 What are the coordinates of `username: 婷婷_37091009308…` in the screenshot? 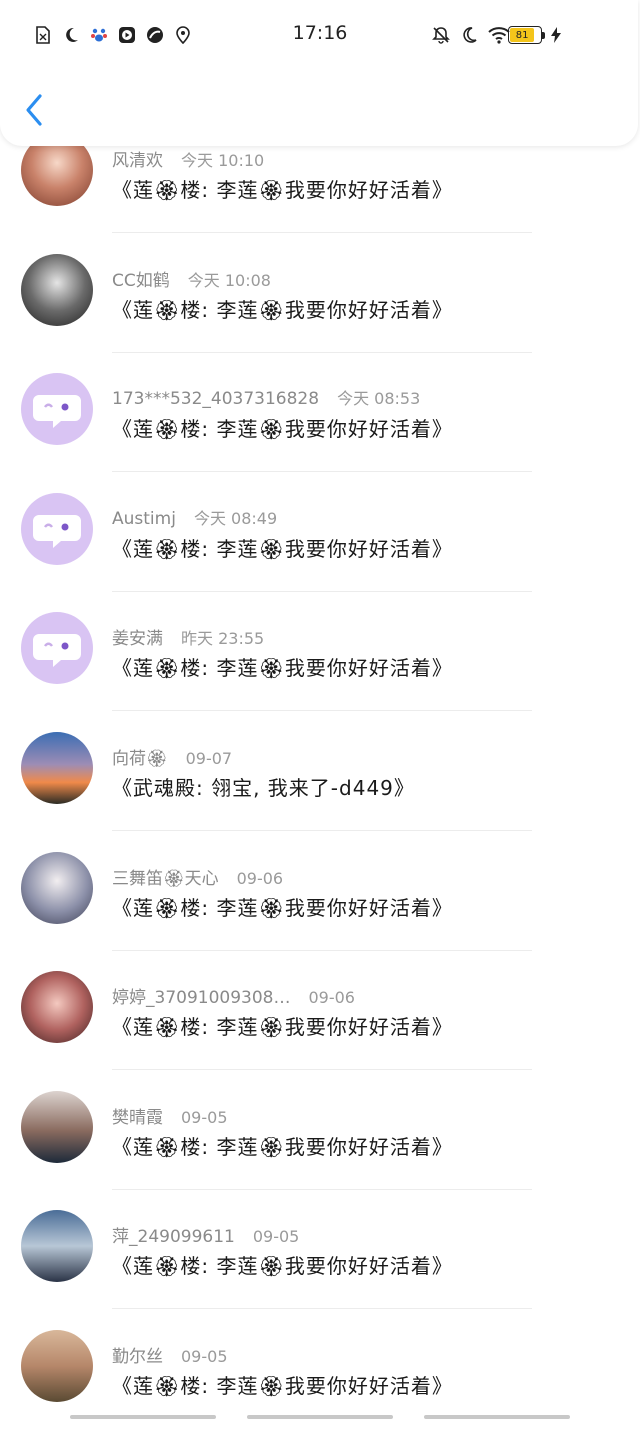 It's located at (201, 998).